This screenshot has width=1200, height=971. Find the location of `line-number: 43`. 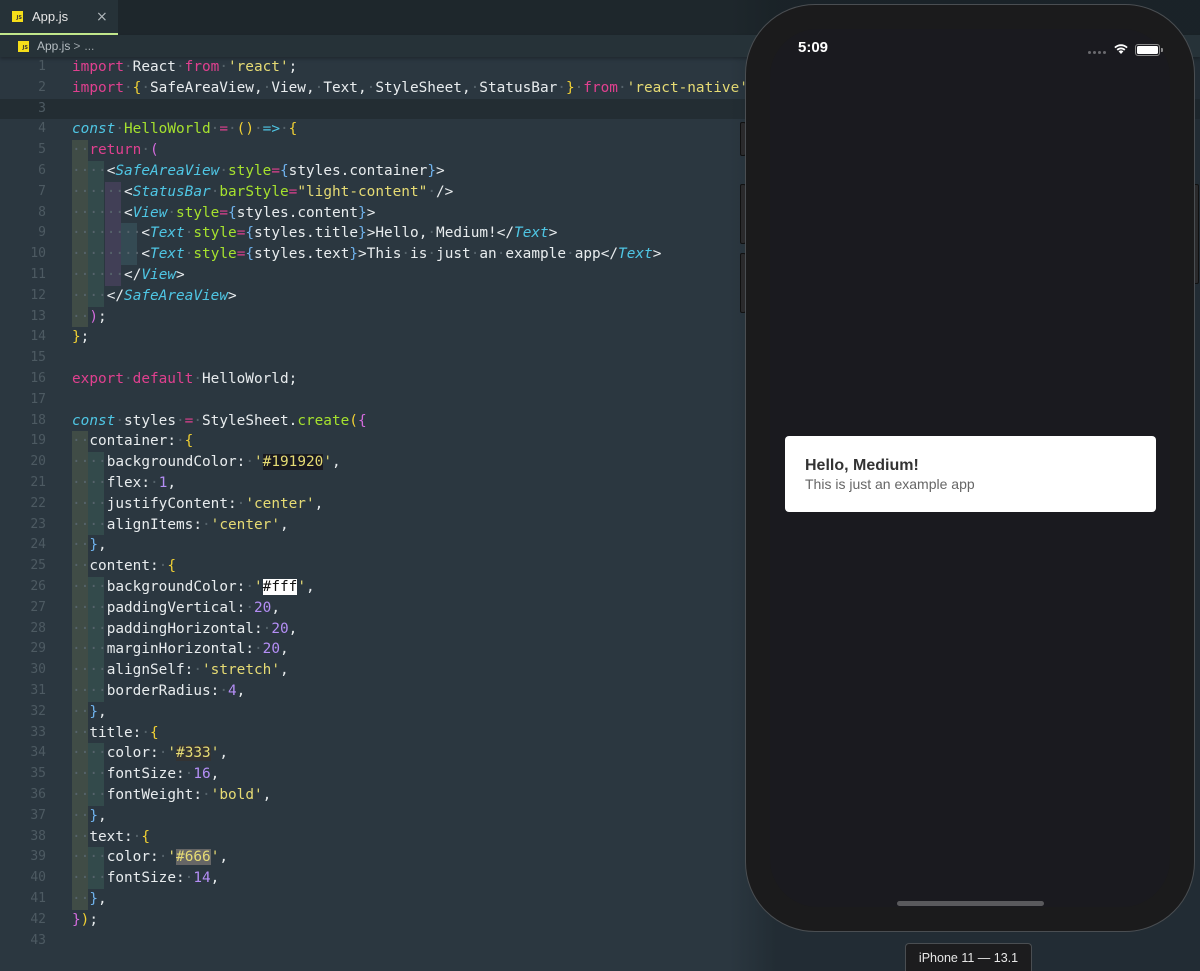

line-number: 43 is located at coordinates (38, 940).